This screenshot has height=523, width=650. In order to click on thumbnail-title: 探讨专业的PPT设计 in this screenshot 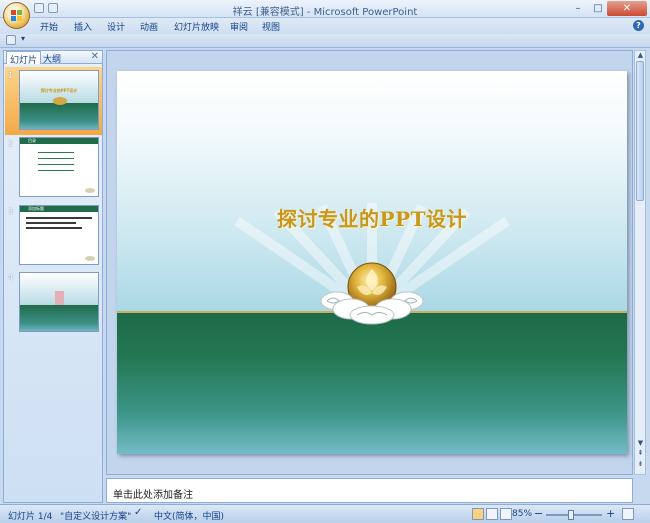, I will do `click(59, 90)`.